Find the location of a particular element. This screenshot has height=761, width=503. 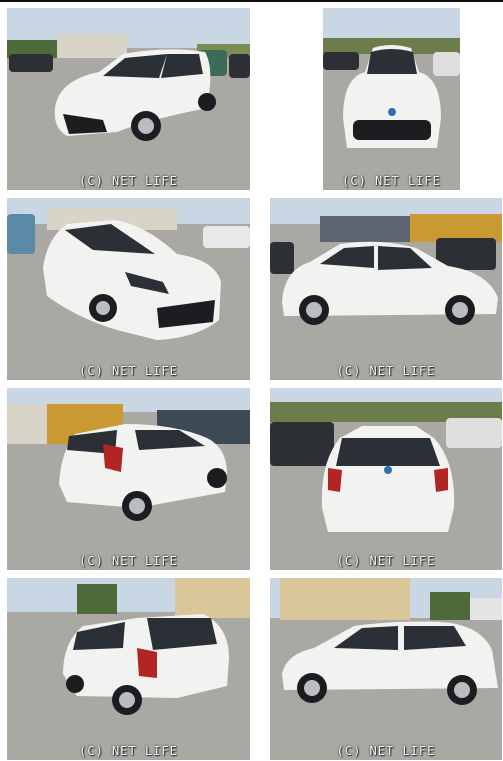

top-border is located at coordinates (251, 1).